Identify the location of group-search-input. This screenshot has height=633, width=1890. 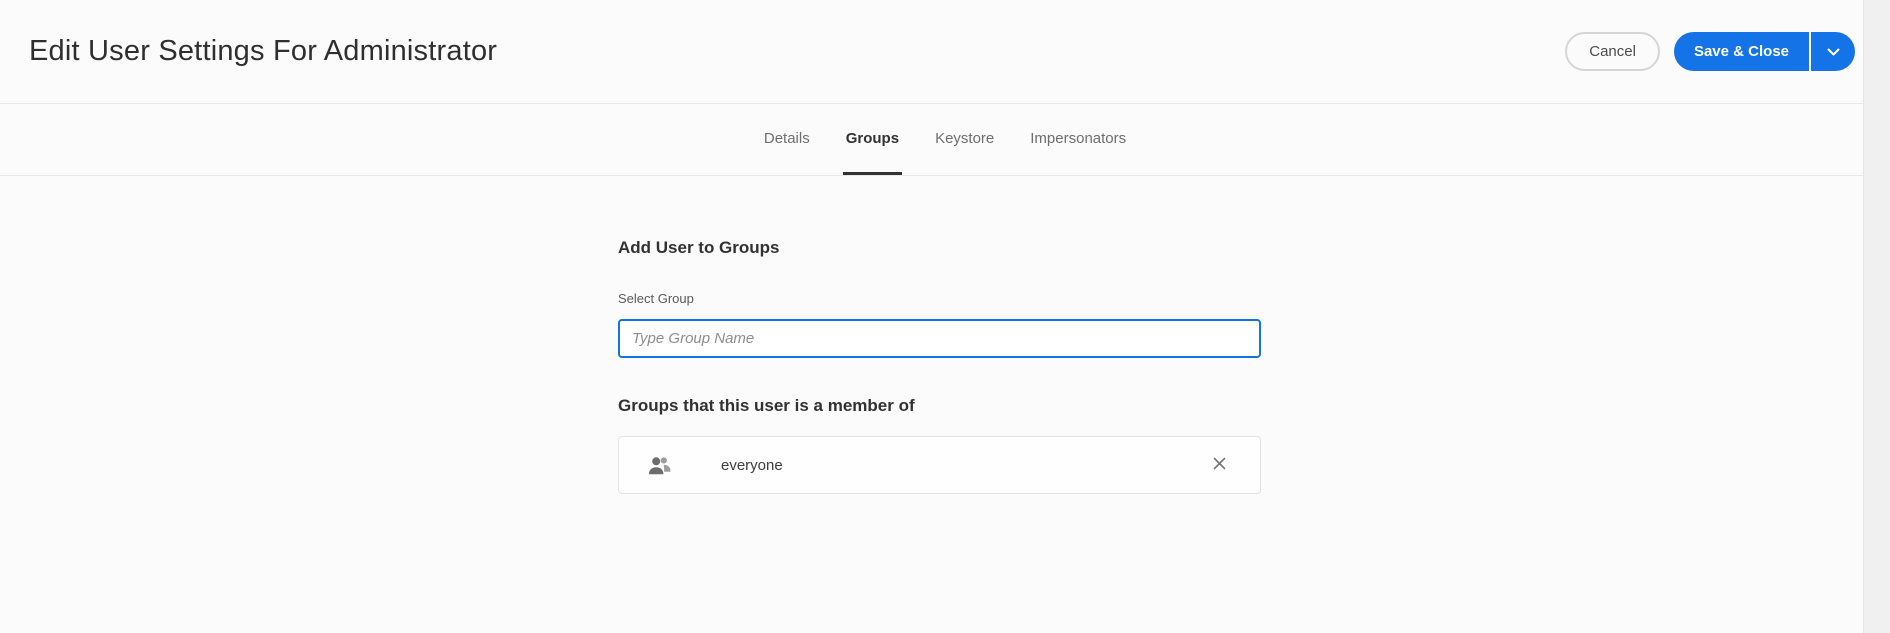
(939, 338).